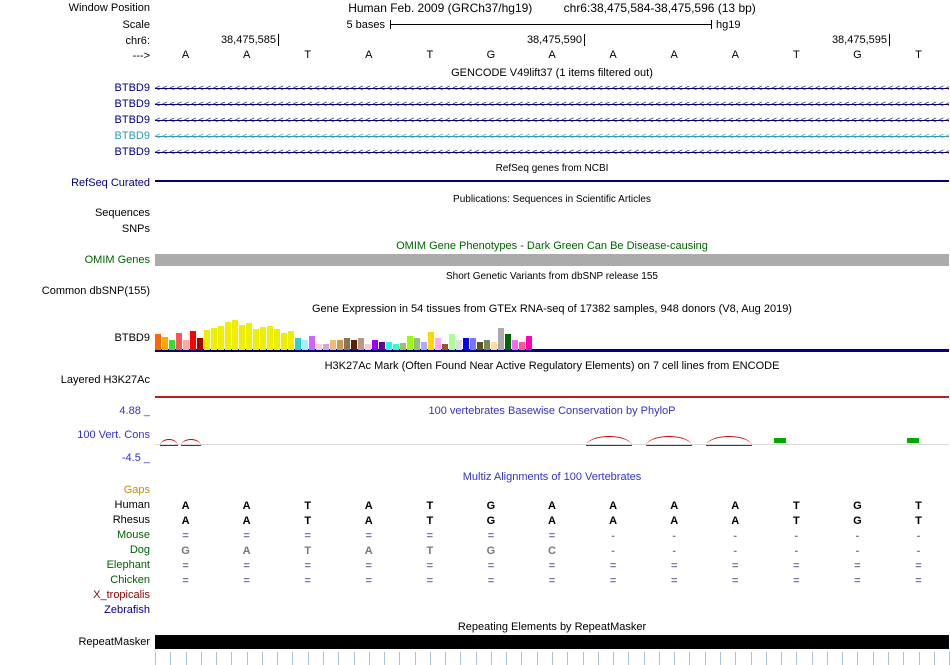 Image resolution: width=950 pixels, height=665 pixels. I want to click on multiz-alignment-row: GATATGC------, so click(552, 551).